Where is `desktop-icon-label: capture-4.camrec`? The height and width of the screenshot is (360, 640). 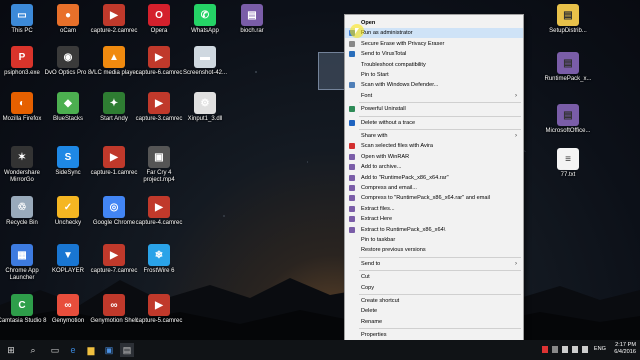 desktop-icon-label: capture-4.camrec is located at coordinates (159, 223).